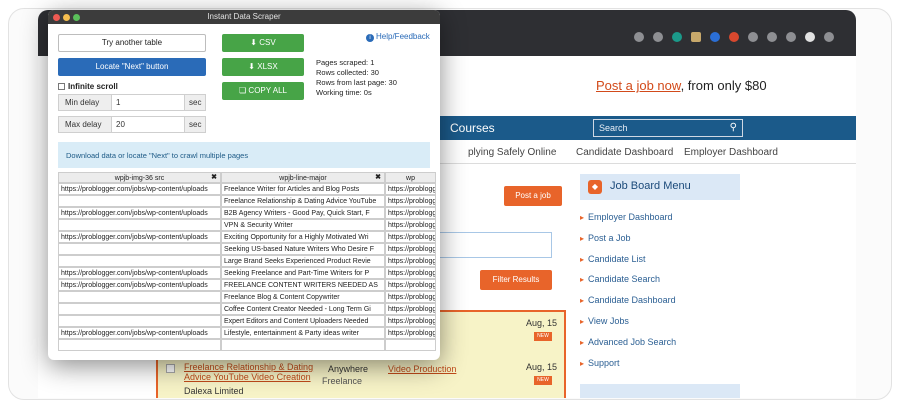  What do you see at coordinates (665, 368) in the screenshot?
I see `menu-item-support: ▸ Support` at bounding box center [665, 368].